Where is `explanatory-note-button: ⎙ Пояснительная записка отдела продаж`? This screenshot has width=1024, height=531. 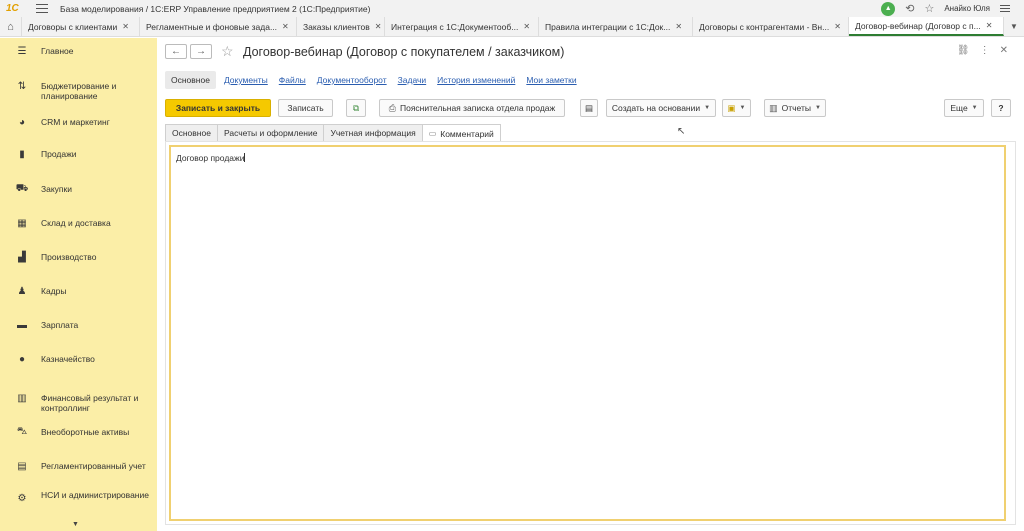
explanatory-note-button: ⎙ Пояснительная записка отдела продаж is located at coordinates (472, 108).